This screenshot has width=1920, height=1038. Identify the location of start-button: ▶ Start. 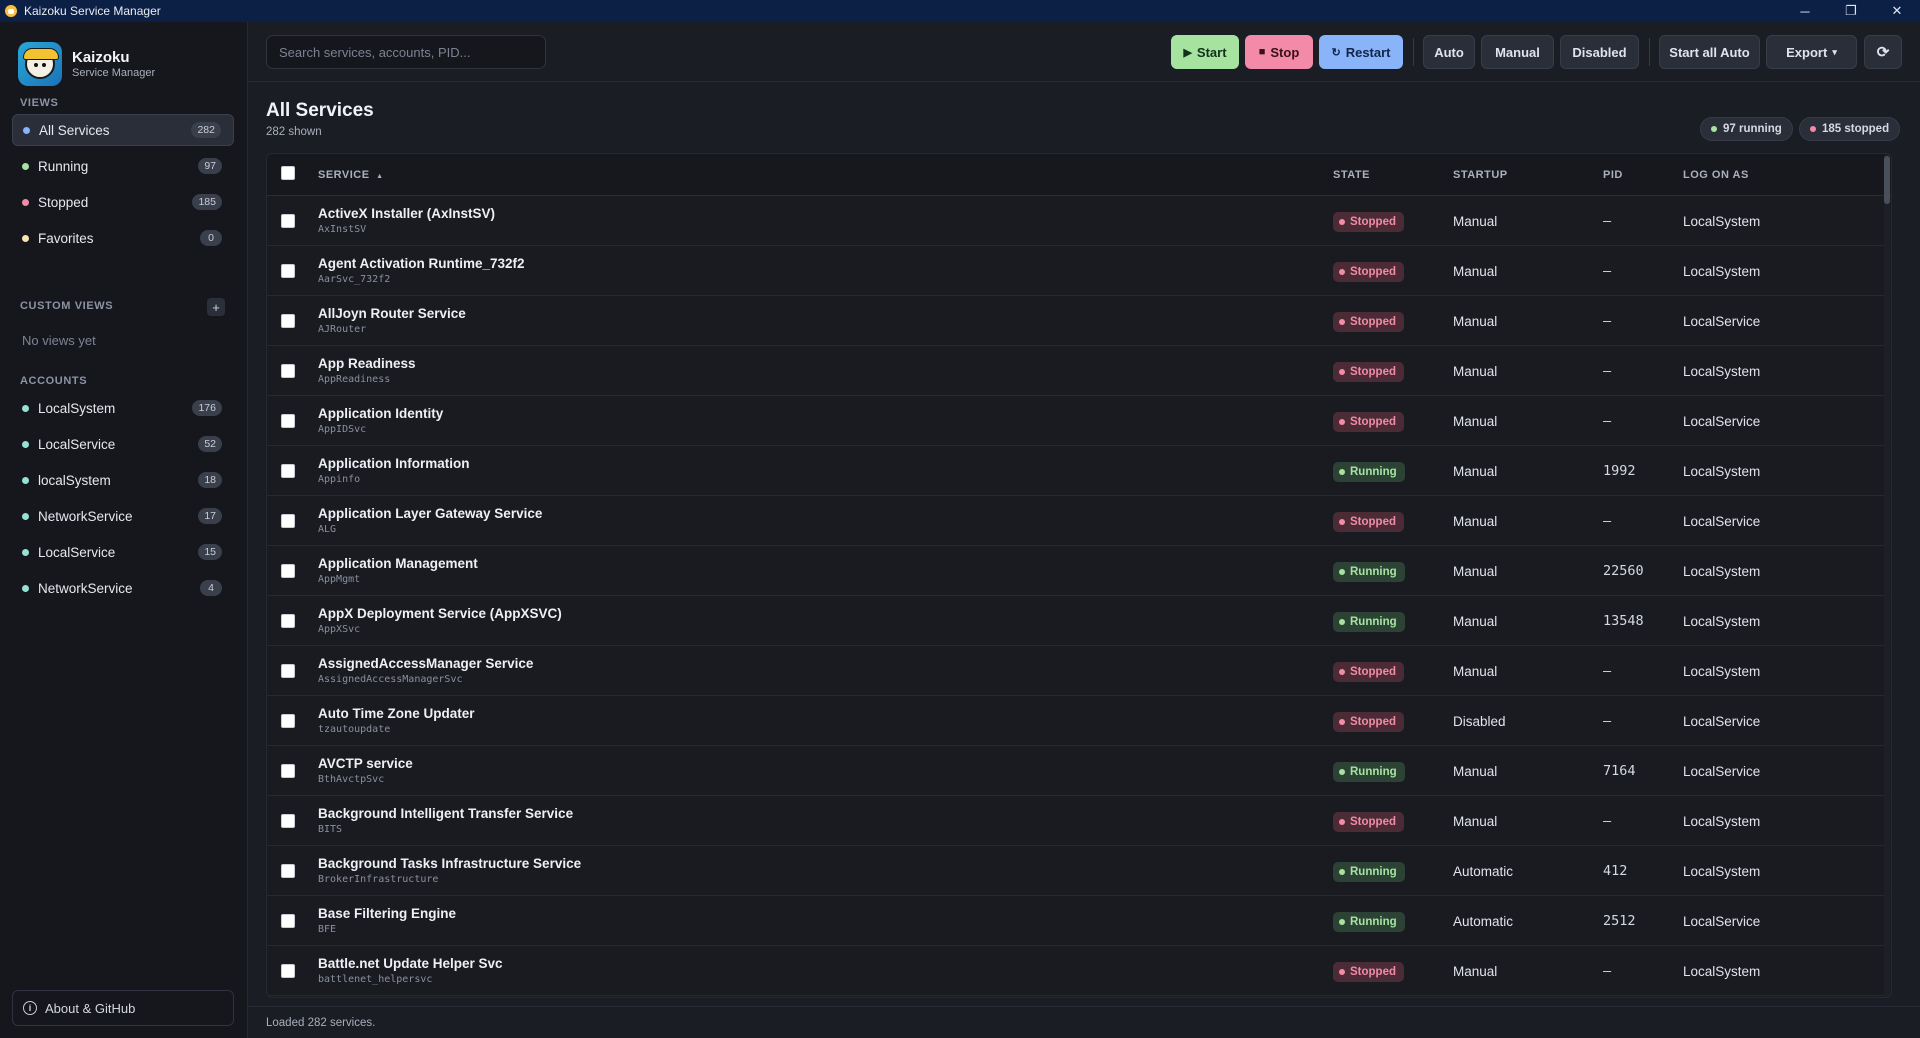
(1205, 52).